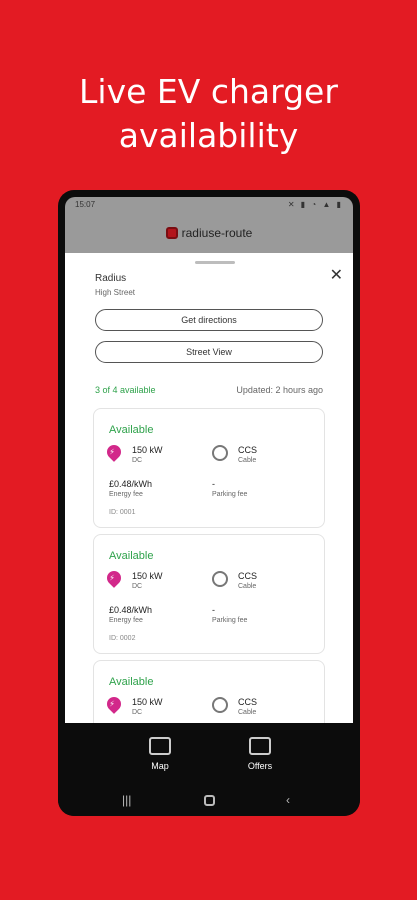 This screenshot has width=417, height=900. I want to click on place-name: Radius, so click(111, 278).